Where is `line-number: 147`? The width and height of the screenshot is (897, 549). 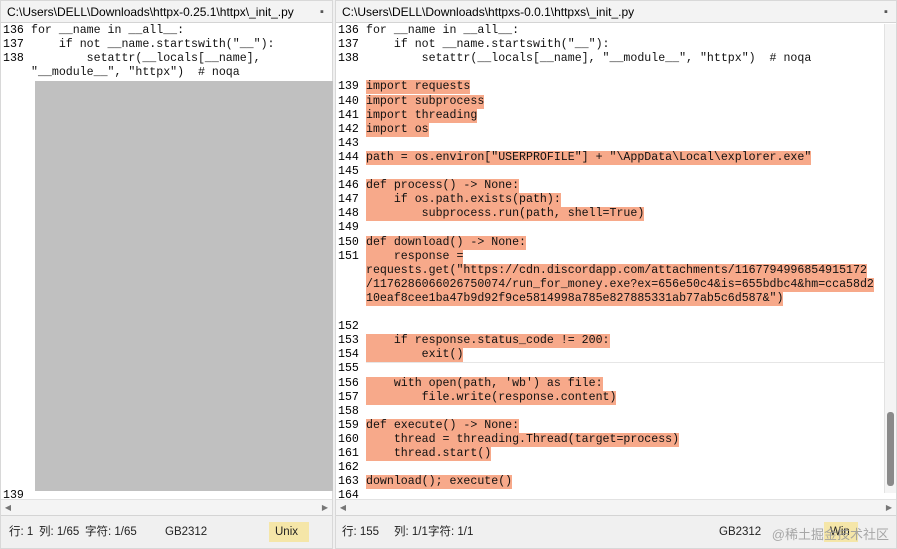
line-number: 147 is located at coordinates (348, 200).